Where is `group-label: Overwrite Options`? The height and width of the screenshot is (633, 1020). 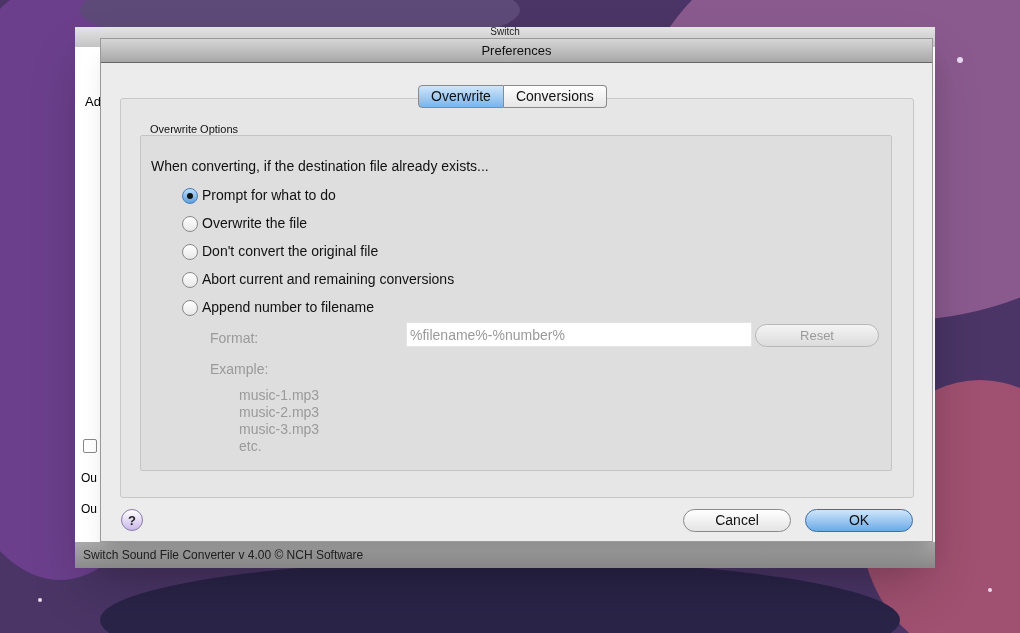 group-label: Overwrite Options is located at coordinates (194, 129).